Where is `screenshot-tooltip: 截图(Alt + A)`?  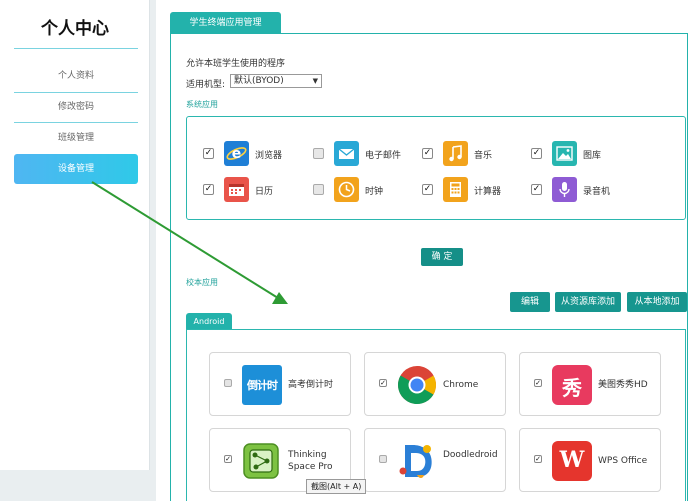 screenshot-tooltip: 截图(Alt + A) is located at coordinates (336, 486).